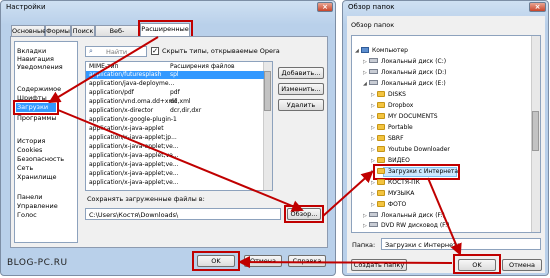 The image size is (550, 278). I want to click on table-cell-mime: application/futuresplash, so click(125, 74).